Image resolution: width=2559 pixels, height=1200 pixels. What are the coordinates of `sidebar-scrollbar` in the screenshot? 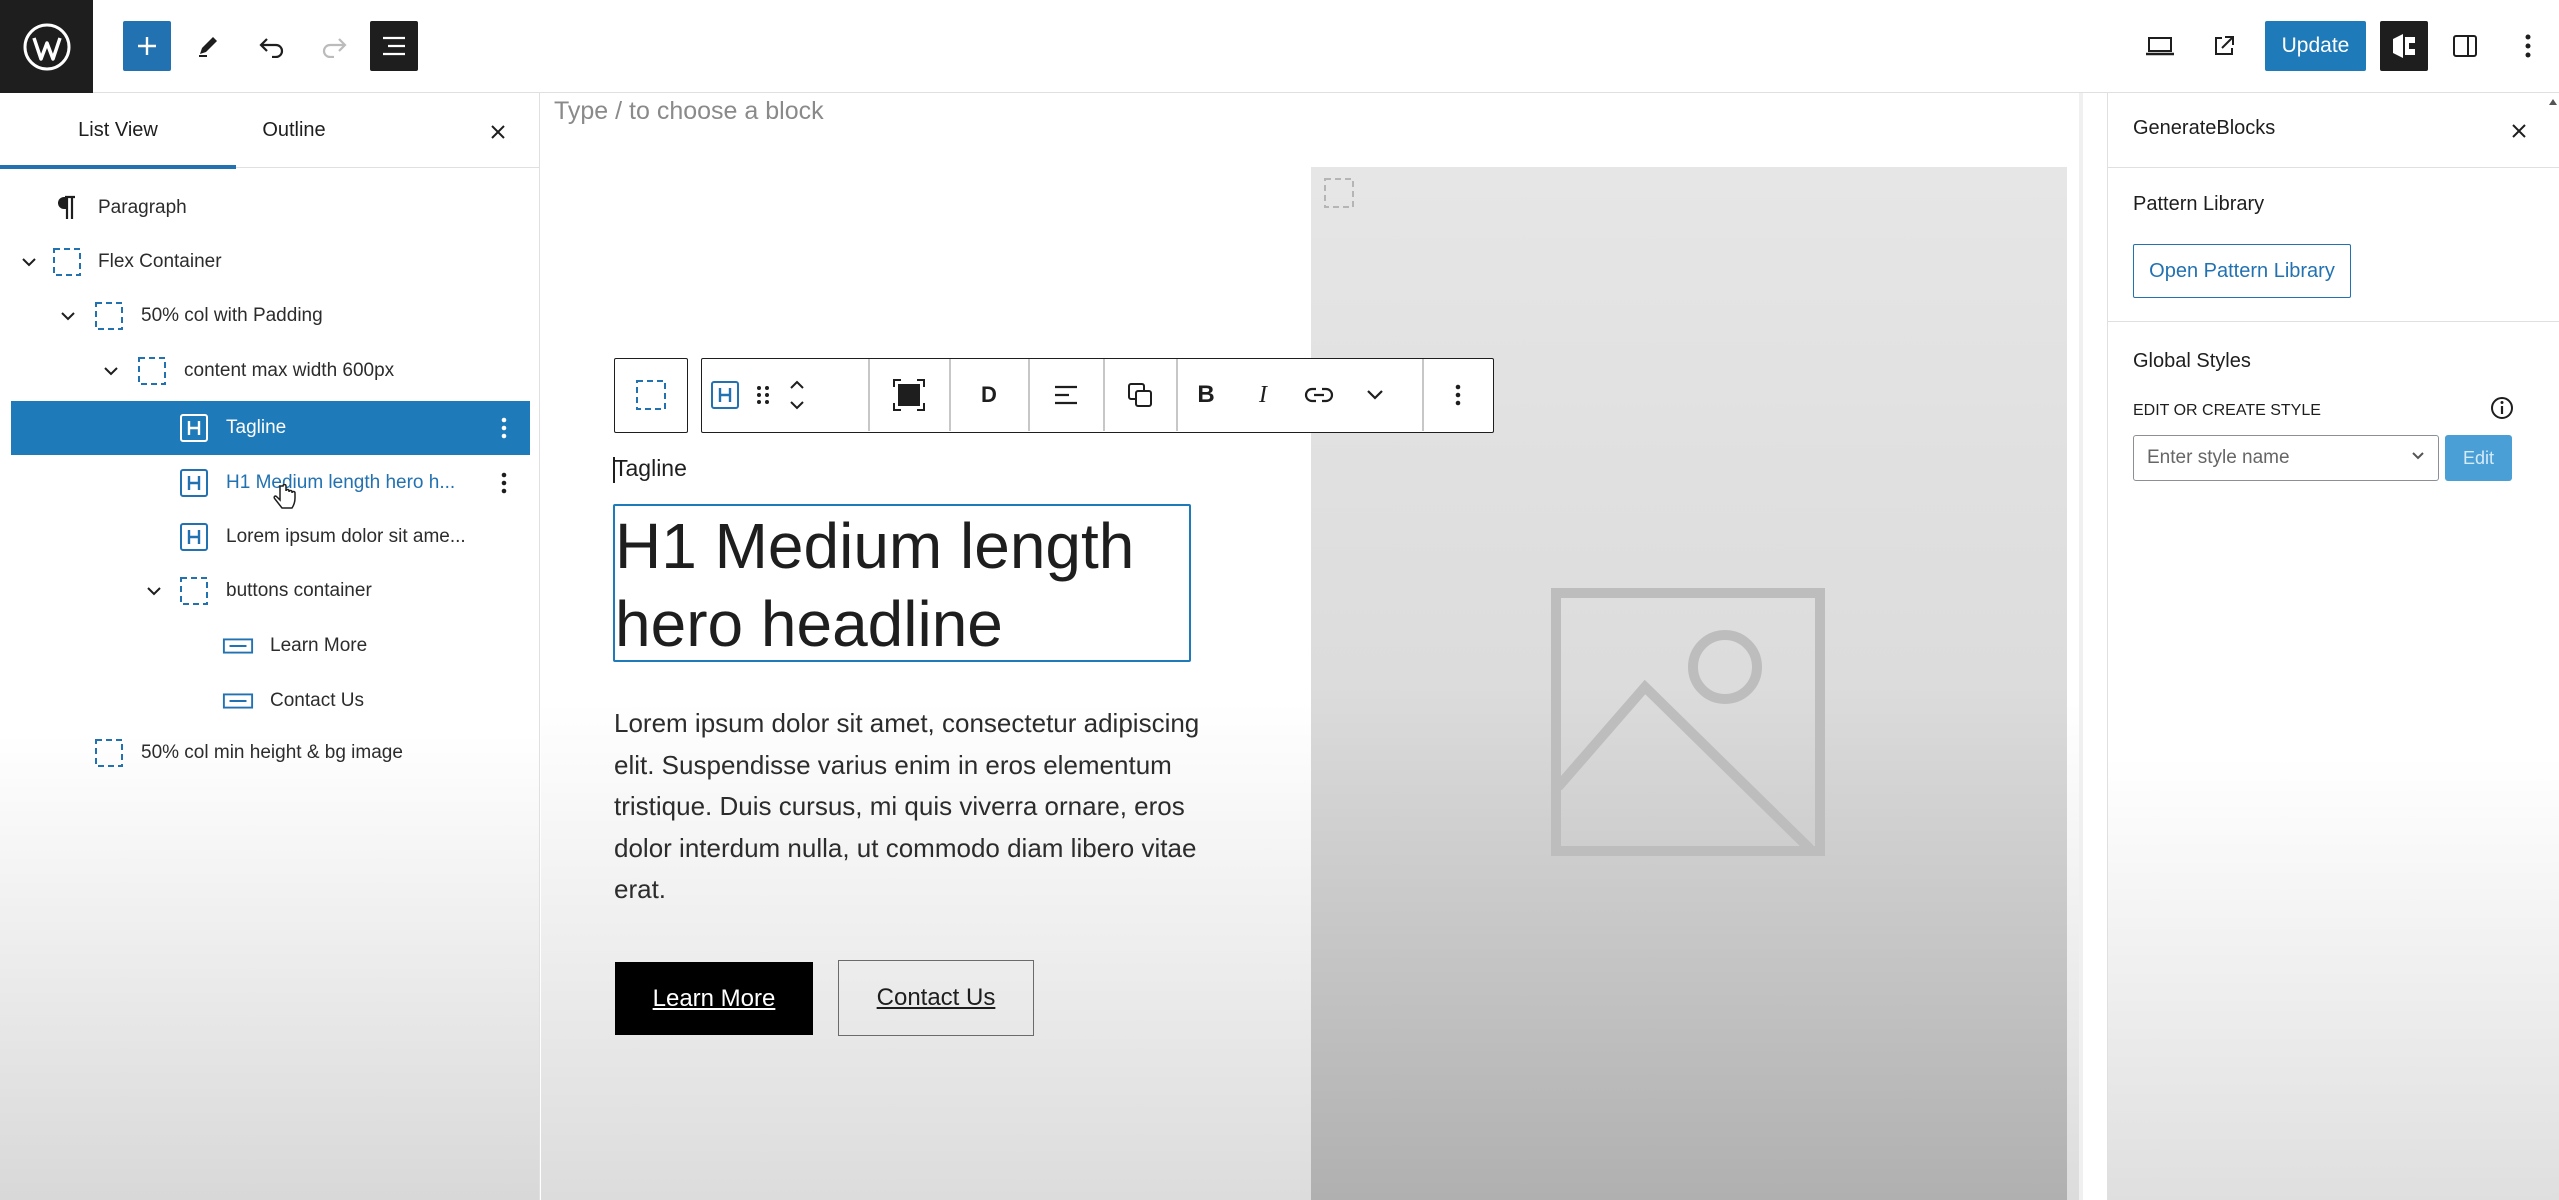 It's located at (2552, 646).